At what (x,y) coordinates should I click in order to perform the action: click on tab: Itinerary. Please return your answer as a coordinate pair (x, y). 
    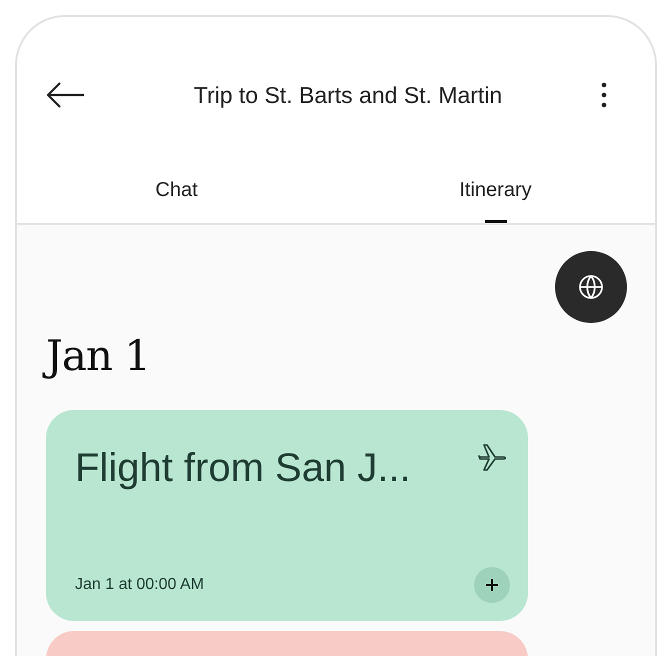
    Looking at the image, I should click on (495, 198).